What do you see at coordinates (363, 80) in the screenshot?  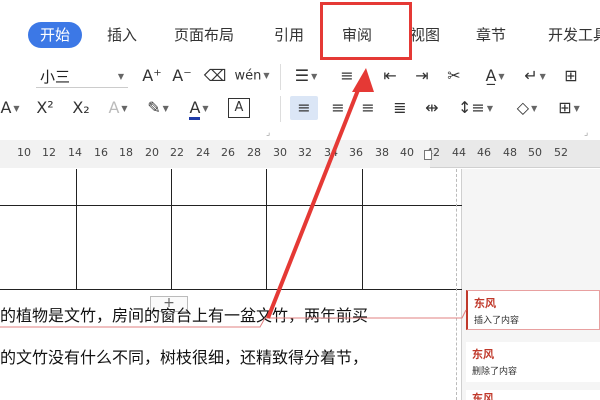 I see `arrow-head` at bounding box center [363, 80].